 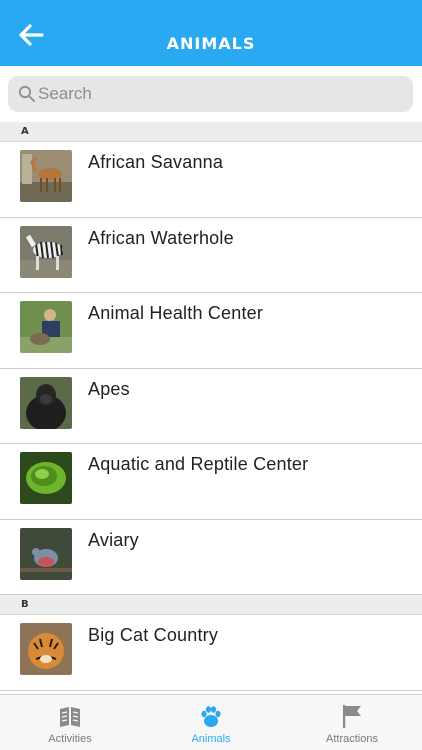 I want to click on paw-icon, so click(x=211, y=716).